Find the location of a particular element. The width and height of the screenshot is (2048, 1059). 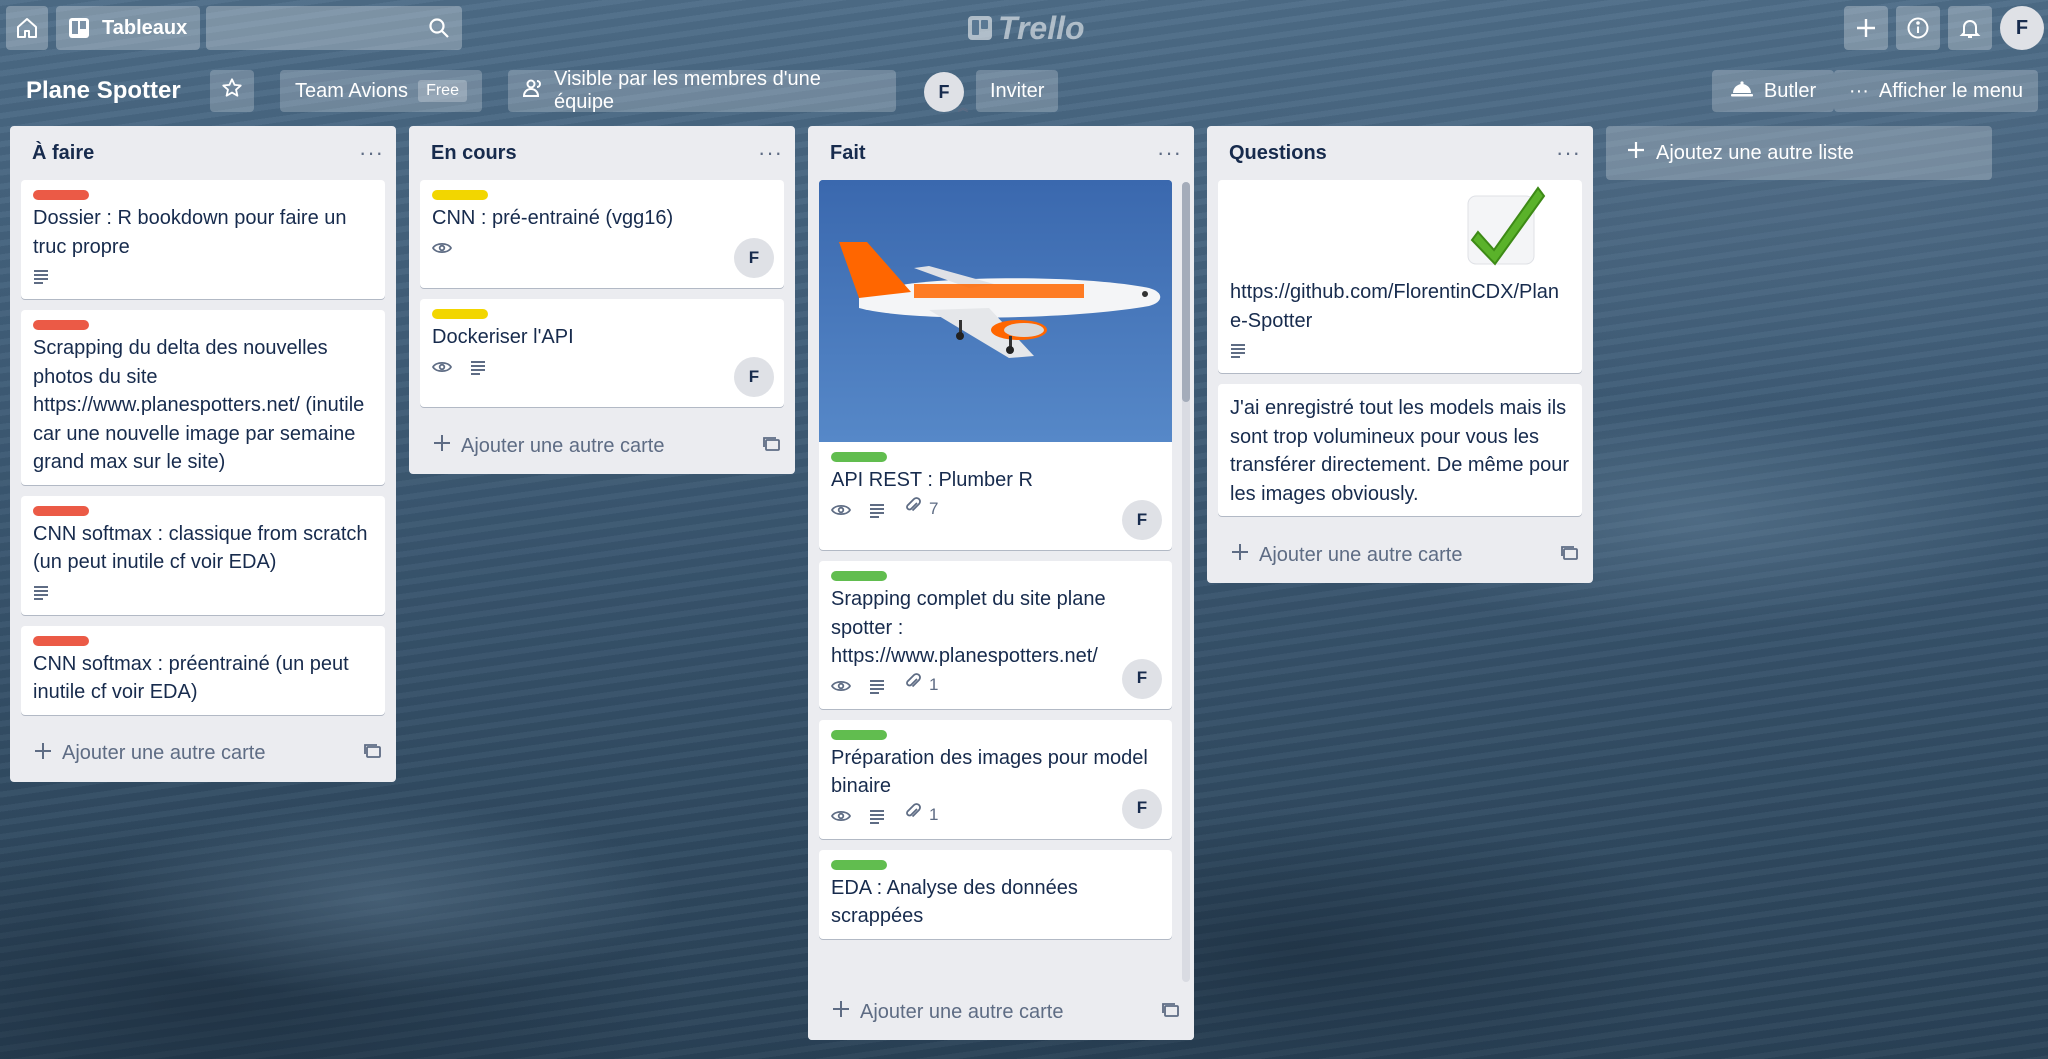

user-avatar: F is located at coordinates (2022, 28).